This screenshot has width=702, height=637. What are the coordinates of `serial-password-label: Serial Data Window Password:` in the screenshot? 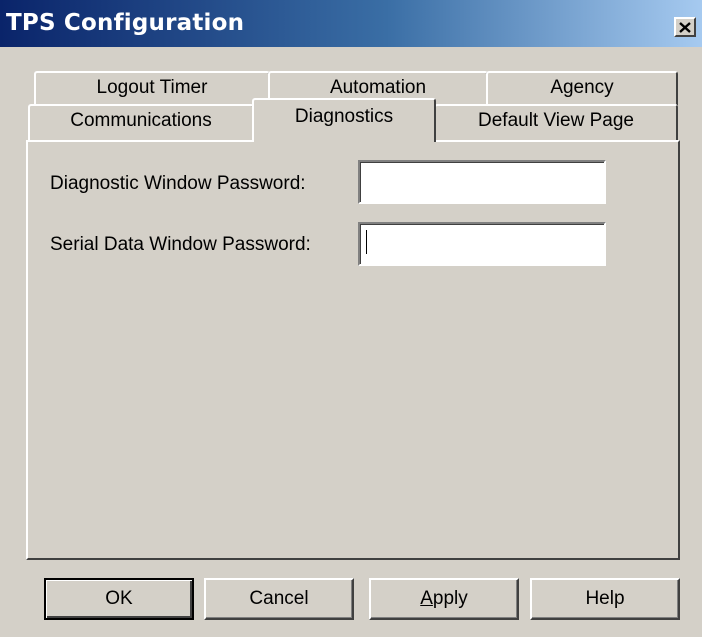 It's located at (180, 244).